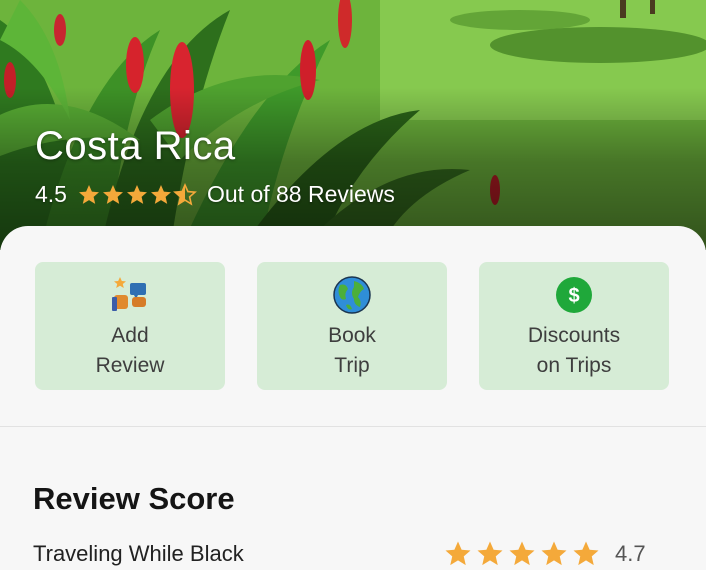 This screenshot has width=706, height=570. I want to click on discounts-label: Discounts on Trips, so click(574, 350).